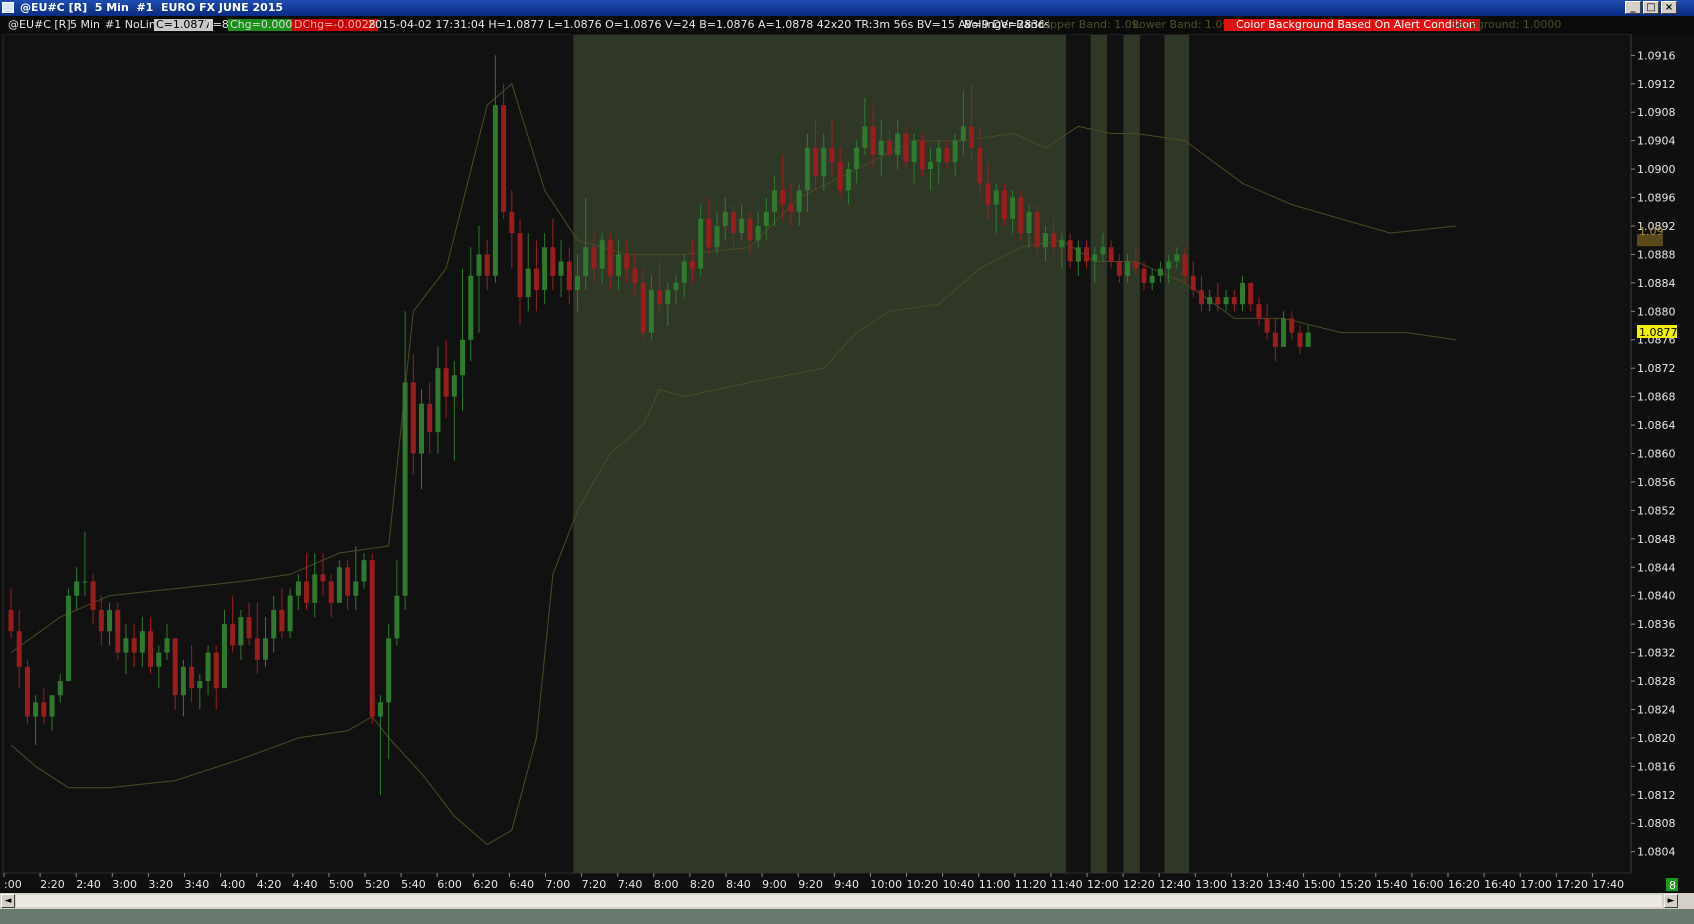 The height and width of the screenshot is (924, 1694). I want to click on time-tick-label: 6:40, so click(521, 884).